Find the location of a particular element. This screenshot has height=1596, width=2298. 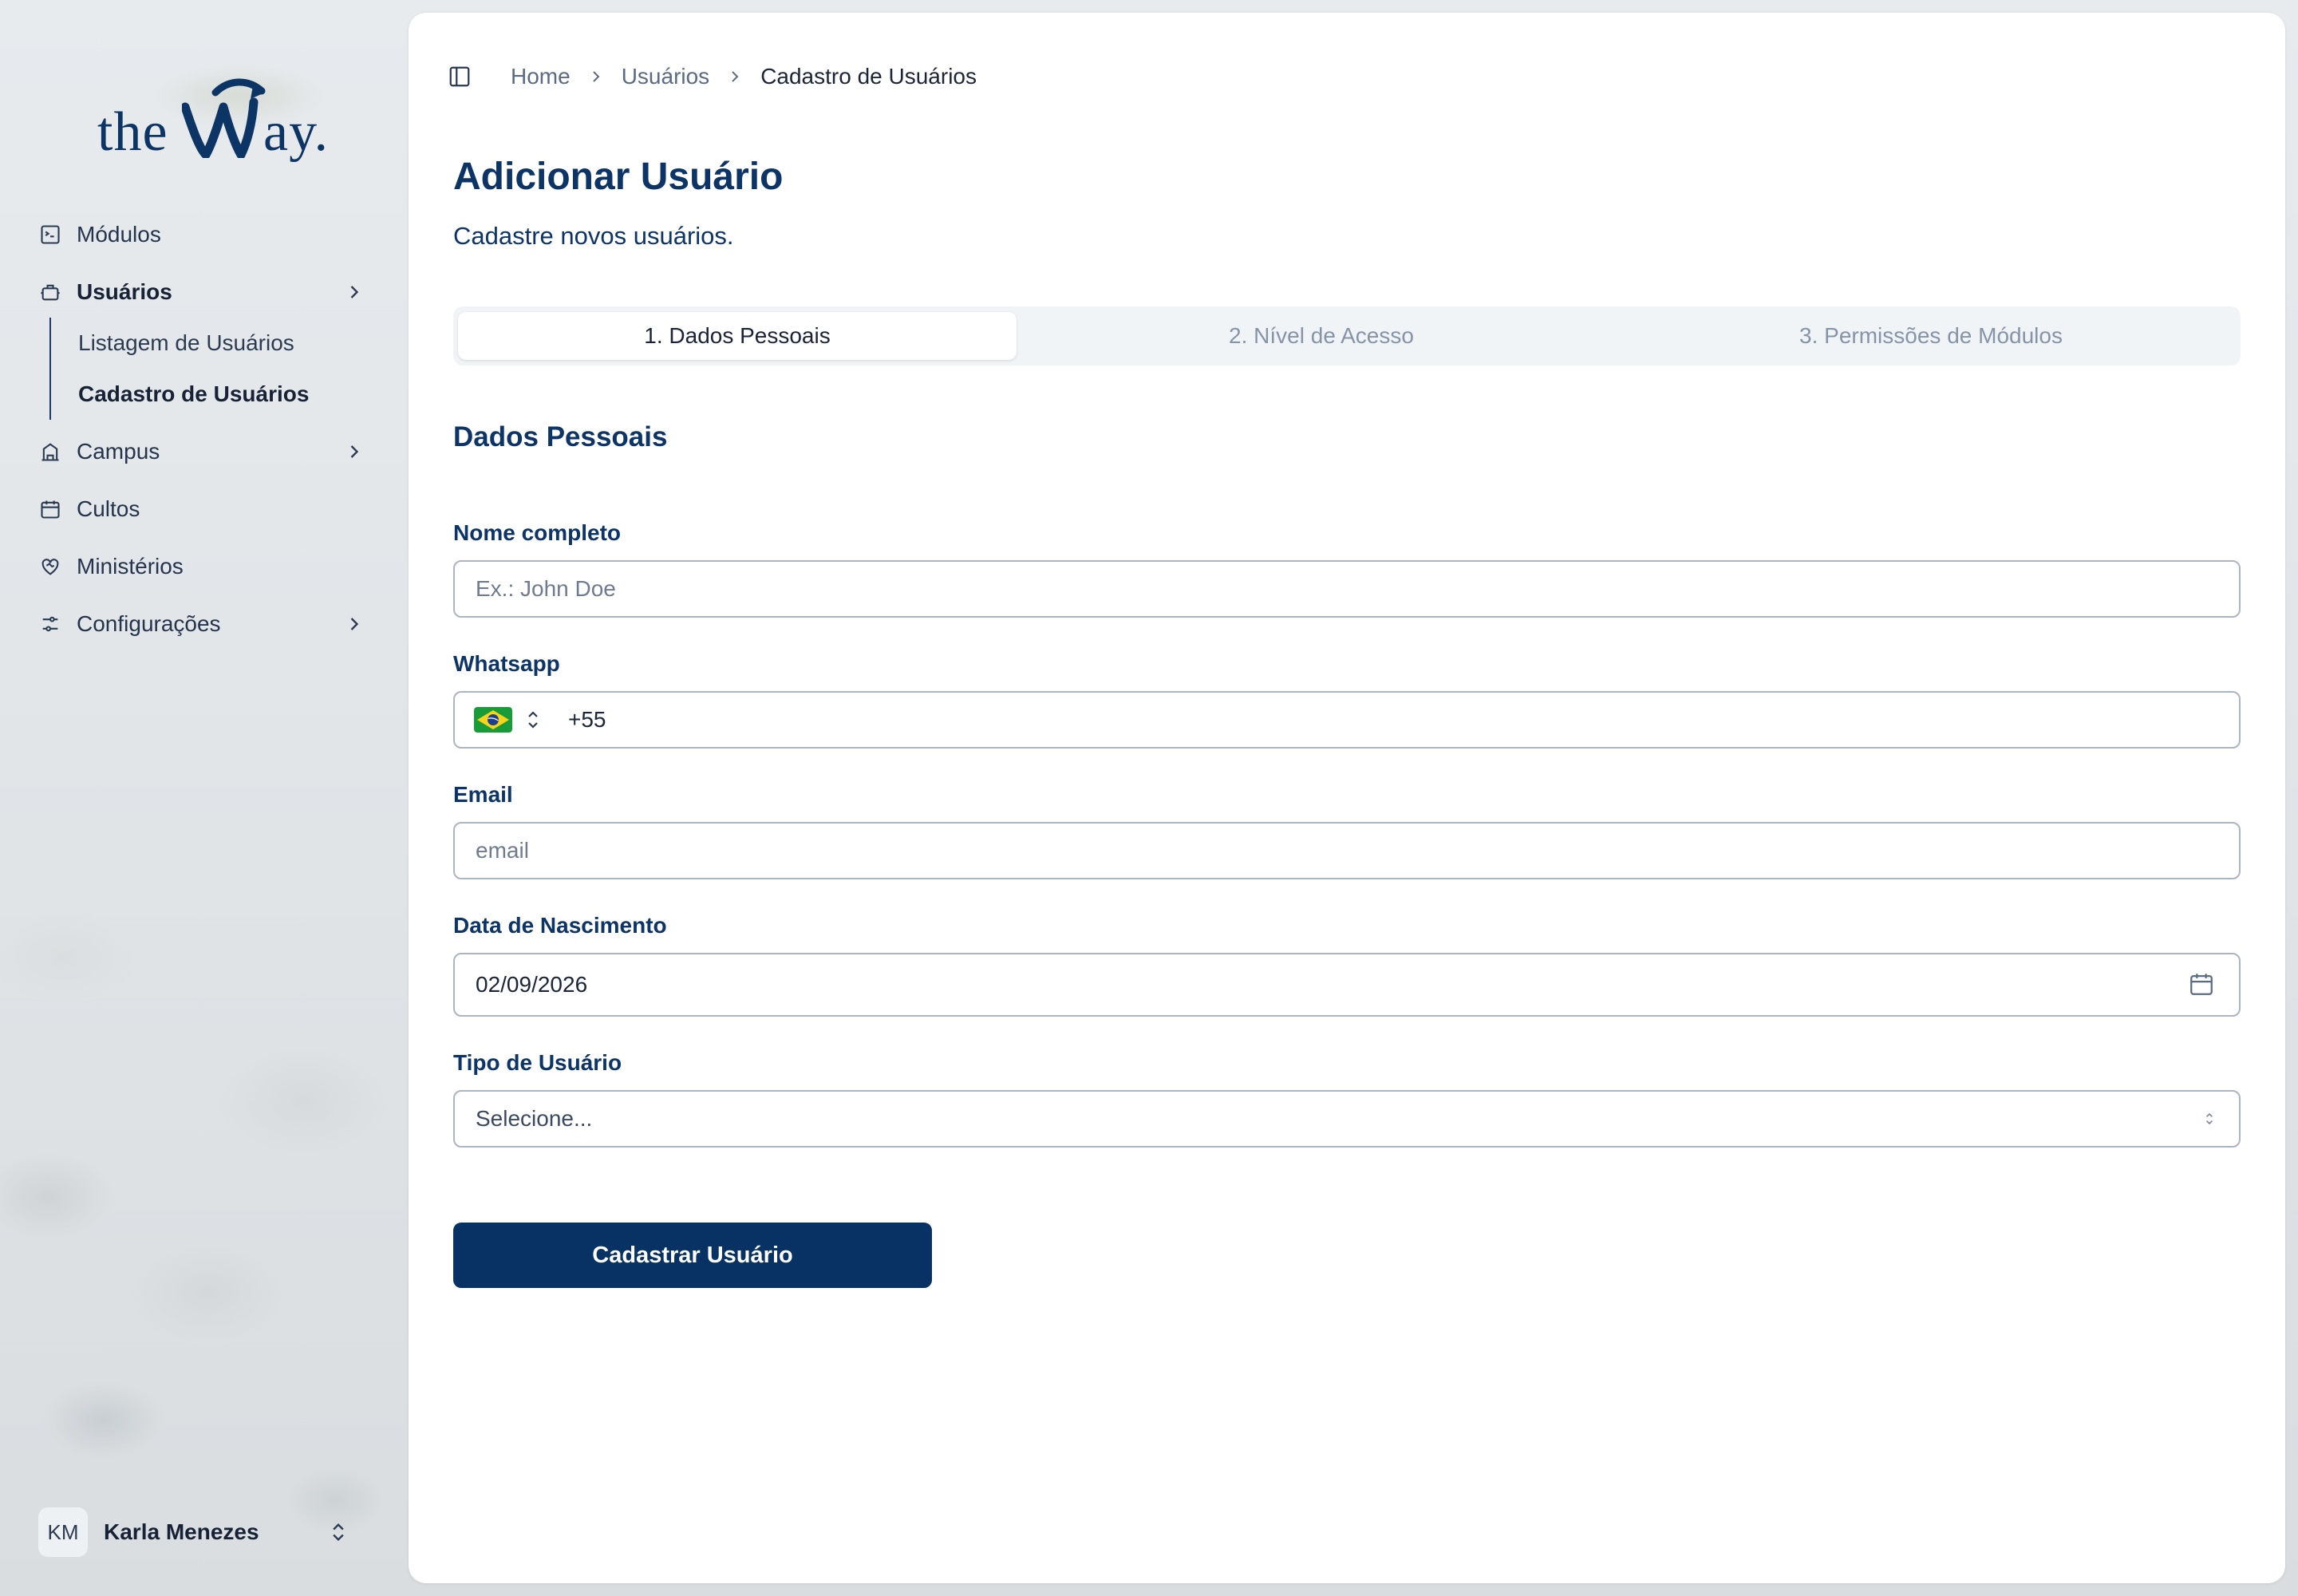

sidebar-toggle-button is located at coordinates (459, 76).